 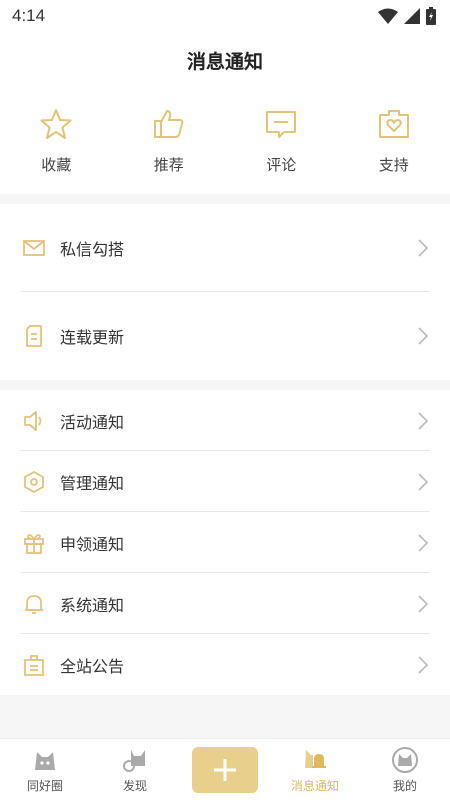 What do you see at coordinates (34, 421) in the screenshot?
I see `speaker-icon` at bounding box center [34, 421].